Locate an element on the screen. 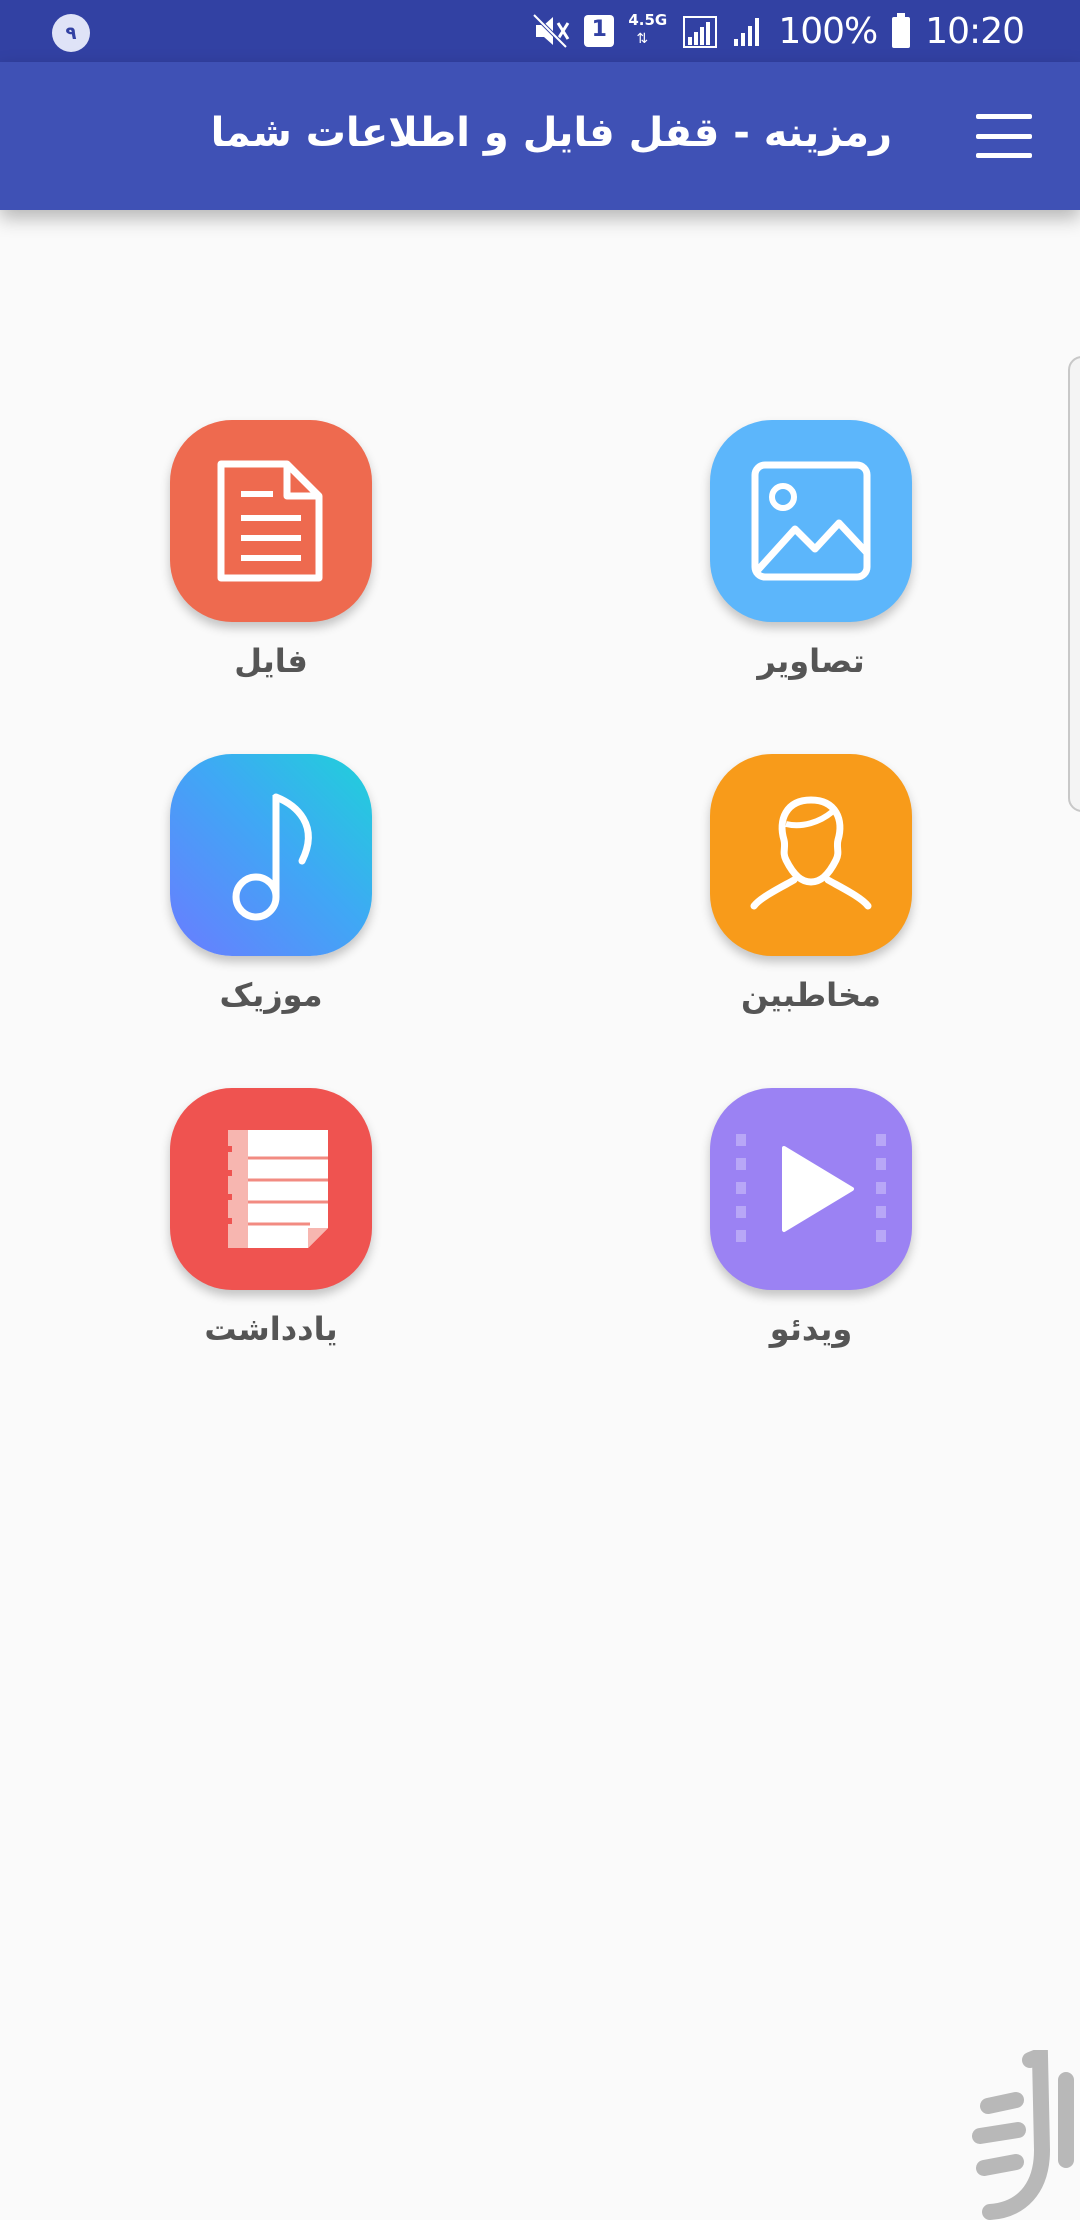  network-type: 4.5G ⇅ is located at coordinates (648, 29).